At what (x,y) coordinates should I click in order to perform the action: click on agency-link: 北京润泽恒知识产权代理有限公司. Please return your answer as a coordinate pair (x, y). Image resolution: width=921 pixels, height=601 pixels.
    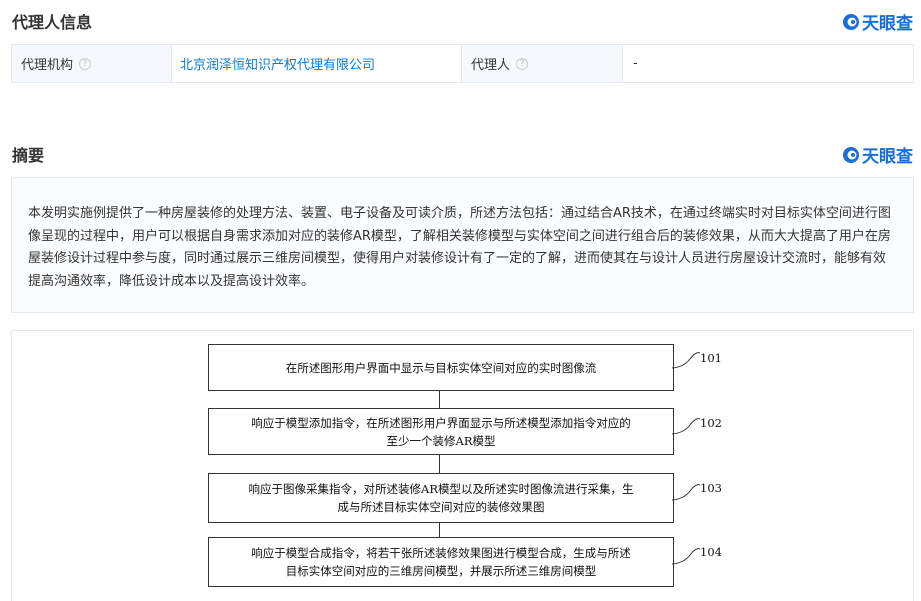
    Looking at the image, I should click on (277, 63).